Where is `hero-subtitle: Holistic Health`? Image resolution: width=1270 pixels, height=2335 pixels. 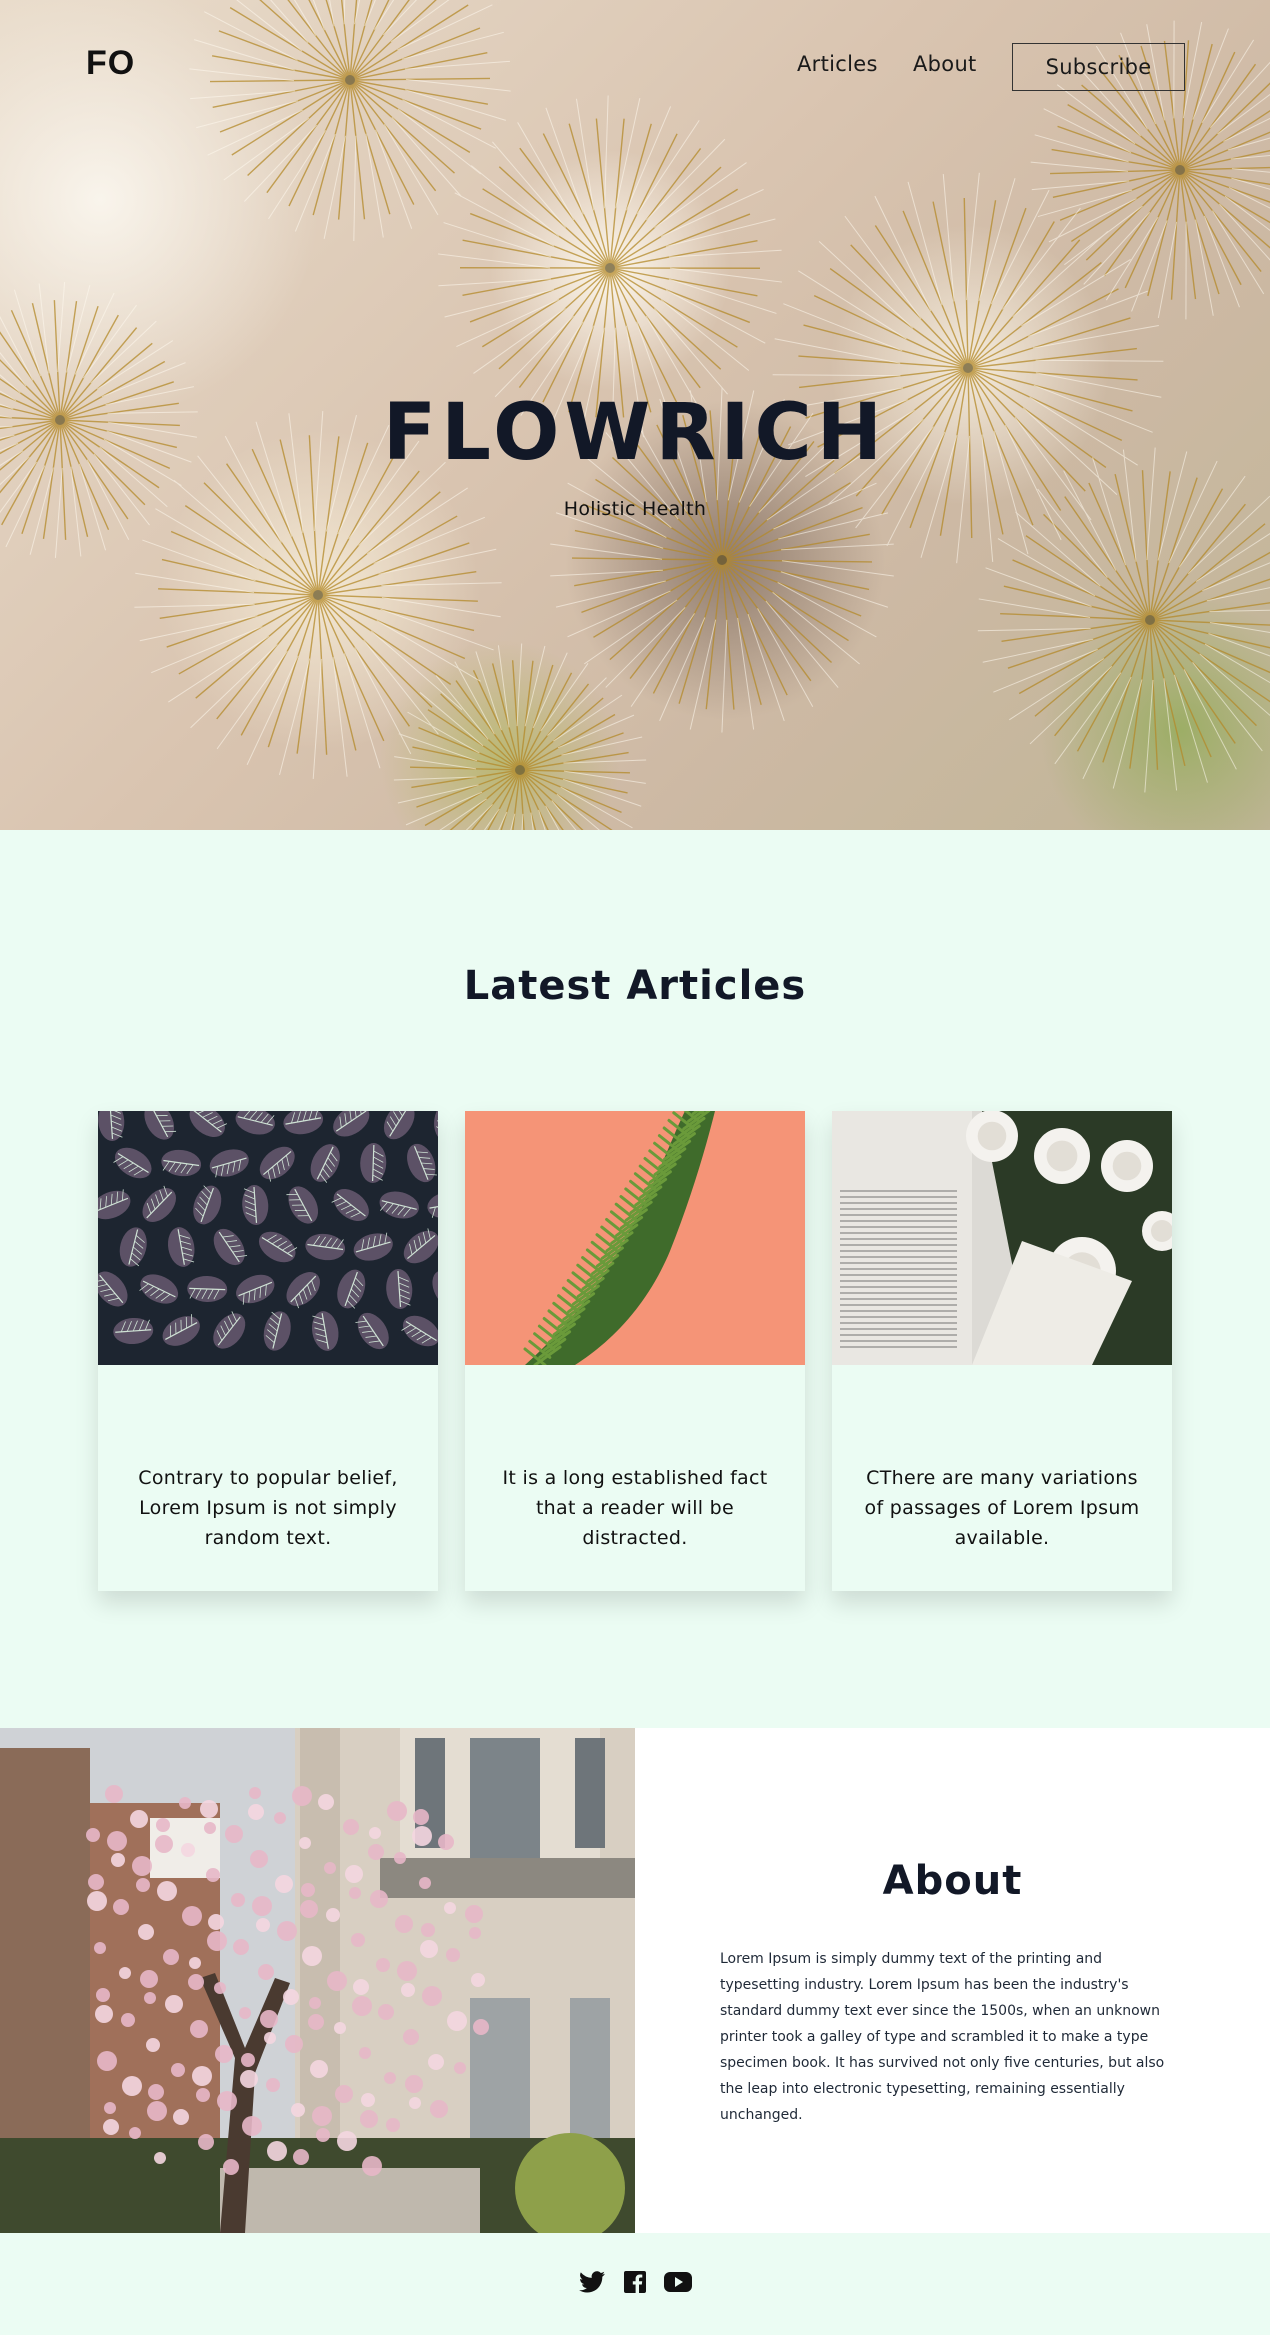 hero-subtitle: Holistic Health is located at coordinates (635, 509).